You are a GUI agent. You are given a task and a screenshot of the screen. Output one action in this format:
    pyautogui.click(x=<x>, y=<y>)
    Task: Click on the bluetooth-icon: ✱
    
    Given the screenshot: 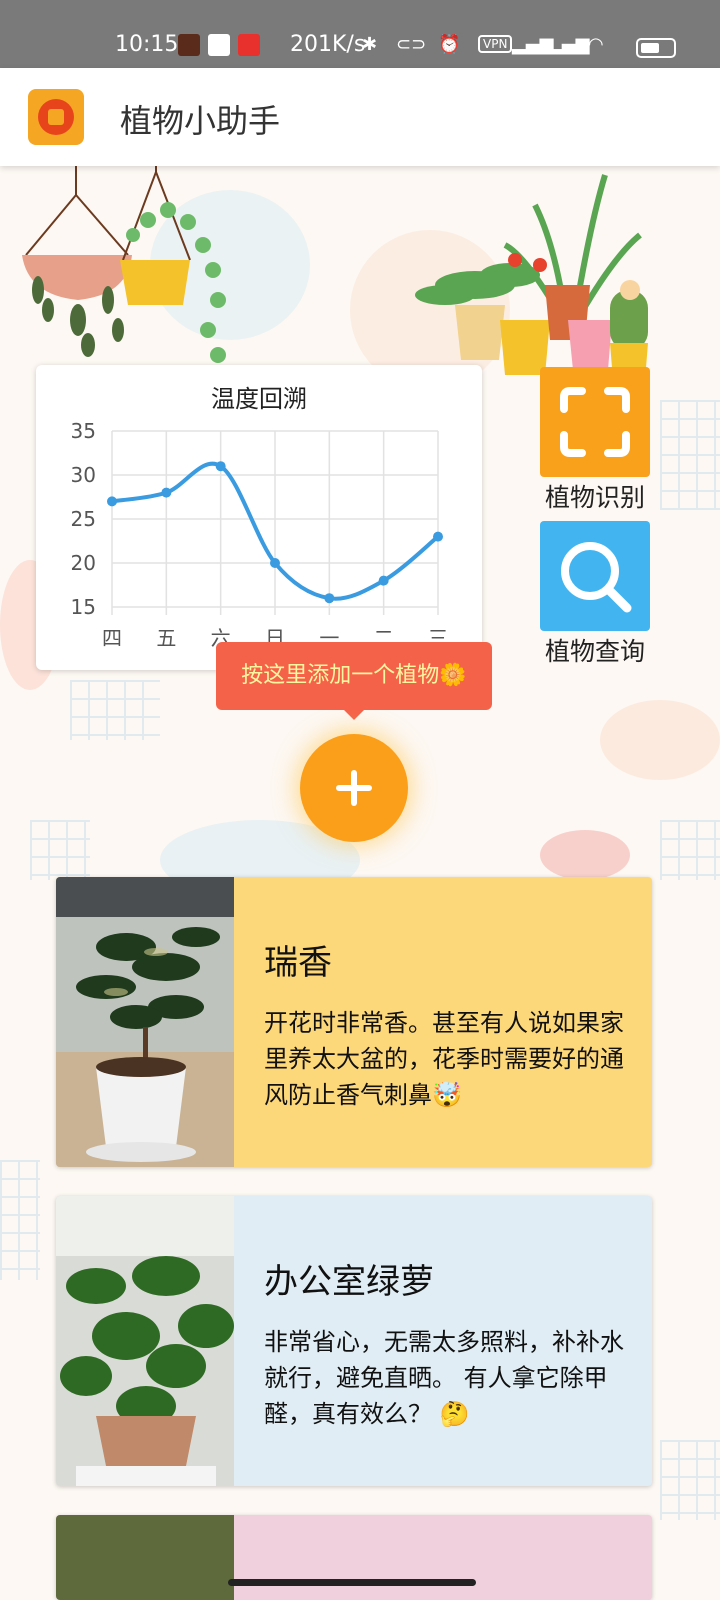 What is the action you would take?
    pyautogui.click(x=370, y=44)
    